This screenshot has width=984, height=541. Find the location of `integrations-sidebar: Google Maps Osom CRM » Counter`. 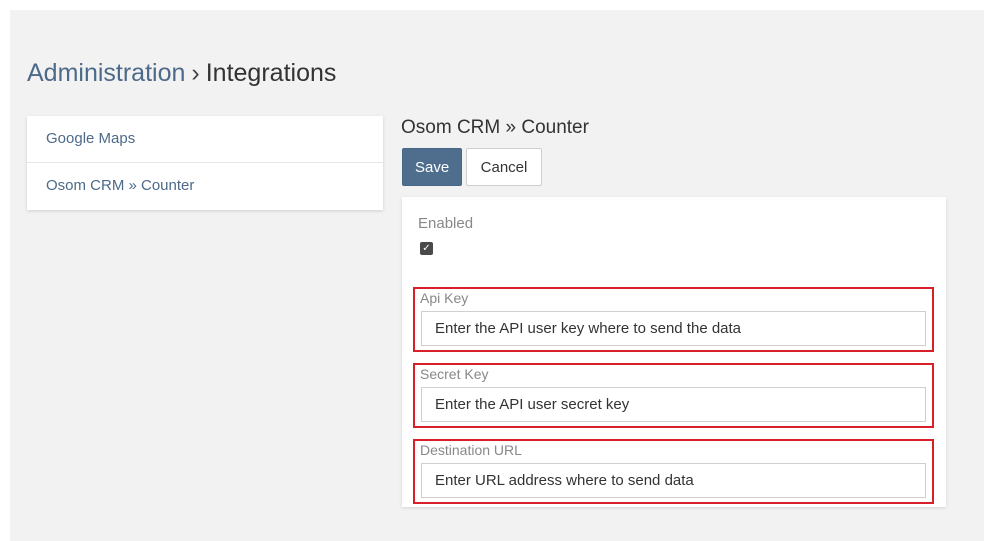

integrations-sidebar: Google Maps Osom CRM » Counter is located at coordinates (205, 163).